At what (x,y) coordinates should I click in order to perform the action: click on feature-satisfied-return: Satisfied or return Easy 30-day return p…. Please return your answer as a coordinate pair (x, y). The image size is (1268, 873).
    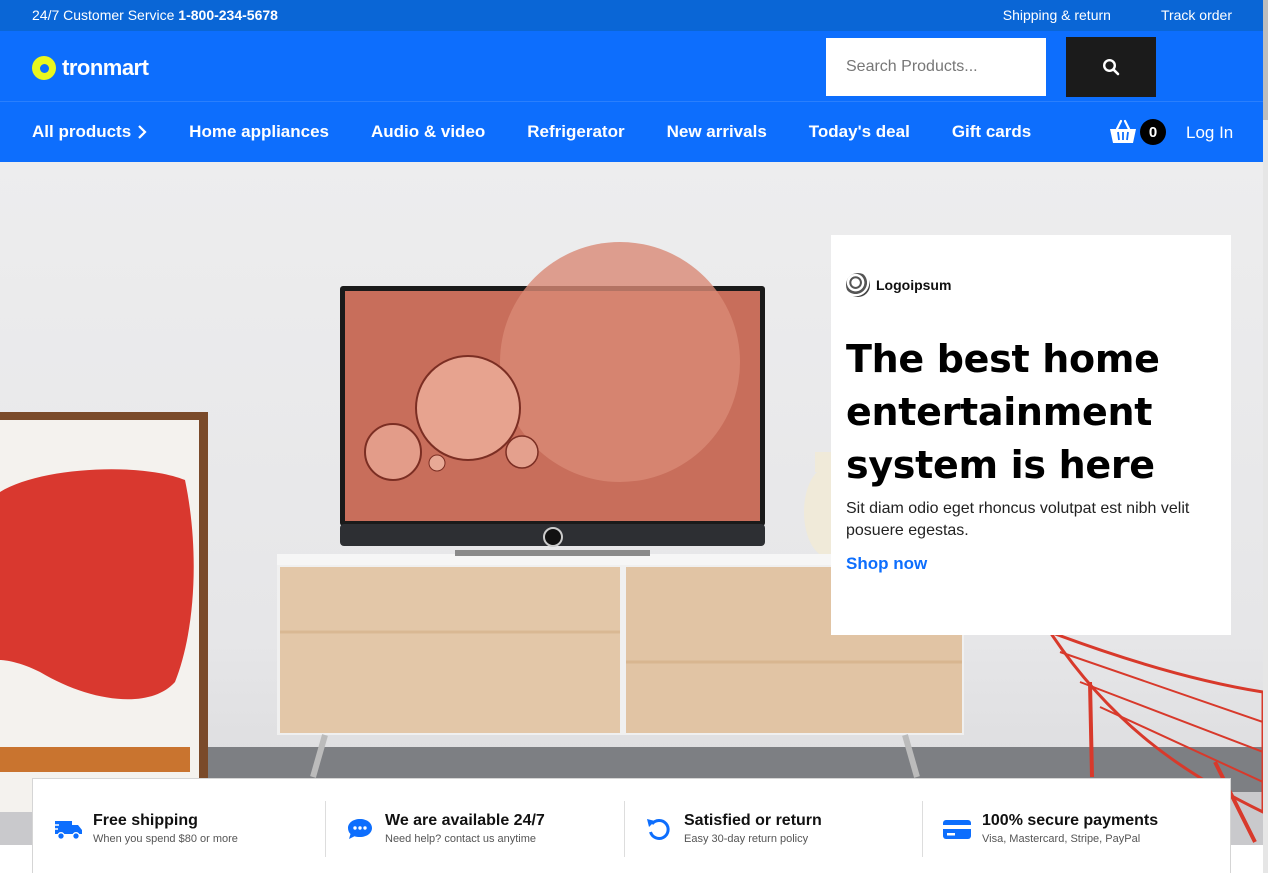
    Looking at the image, I should click on (773, 826).